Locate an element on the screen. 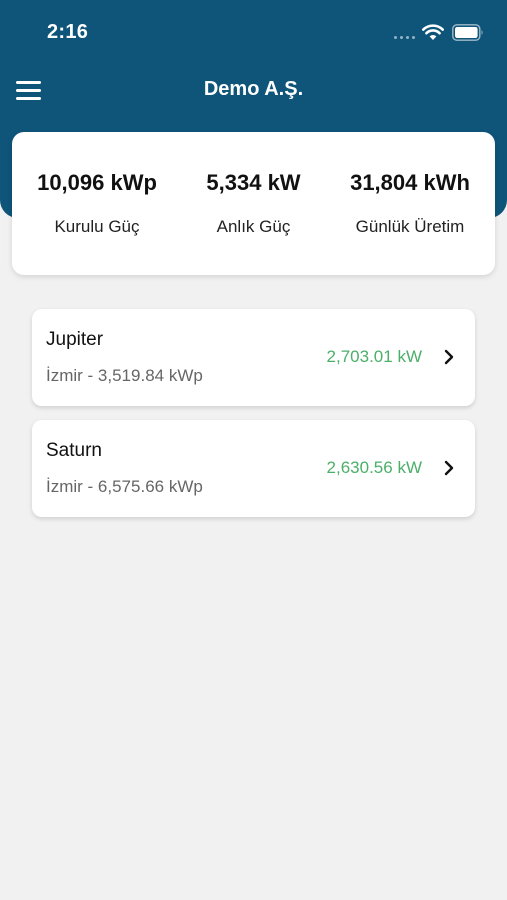 The image size is (507, 900). stat-value: 5,334 kW is located at coordinates (253, 182).